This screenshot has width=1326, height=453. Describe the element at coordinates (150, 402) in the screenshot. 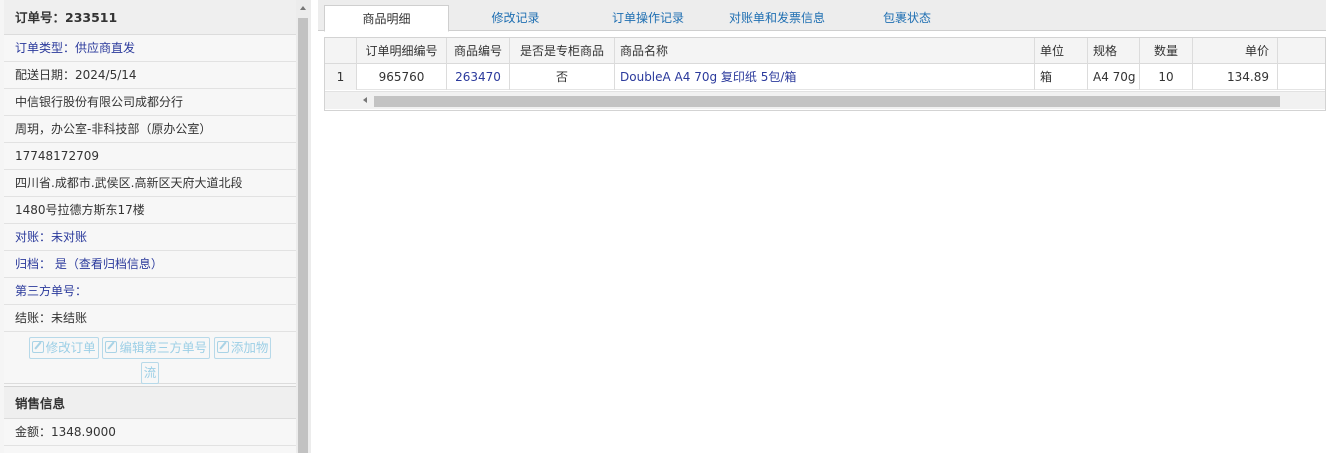

I see `sales-info-header: 销售信息` at that location.